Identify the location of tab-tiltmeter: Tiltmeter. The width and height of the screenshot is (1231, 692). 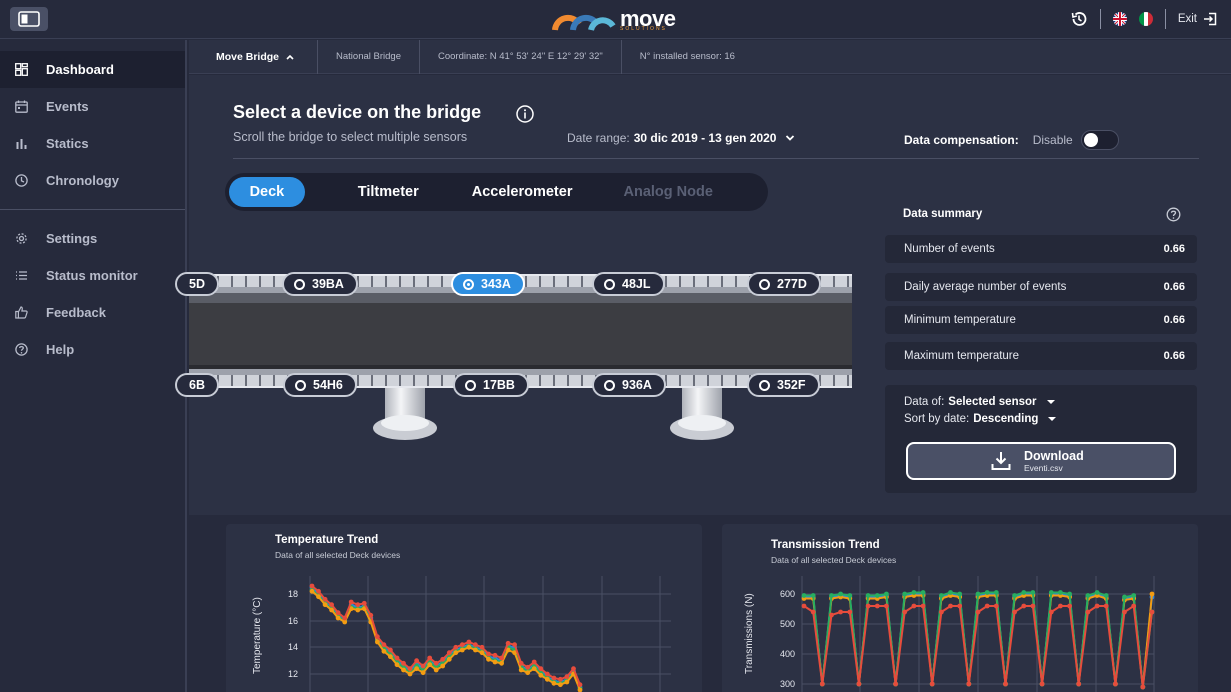
(388, 192).